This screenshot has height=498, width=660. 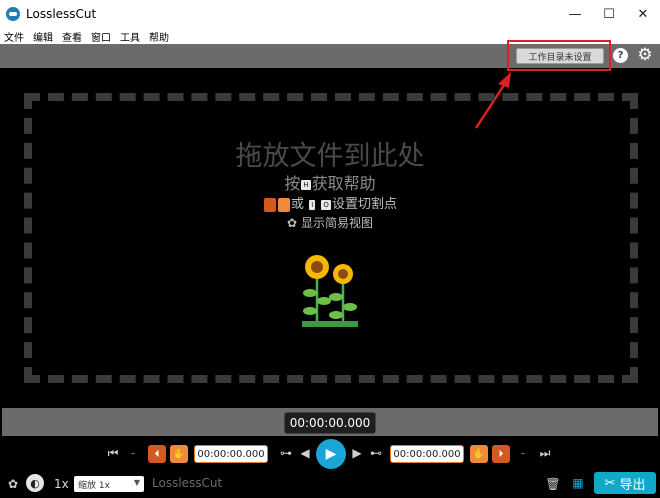 What do you see at coordinates (284, 204) in the screenshot?
I see `set-cut-end-icon` at bounding box center [284, 204].